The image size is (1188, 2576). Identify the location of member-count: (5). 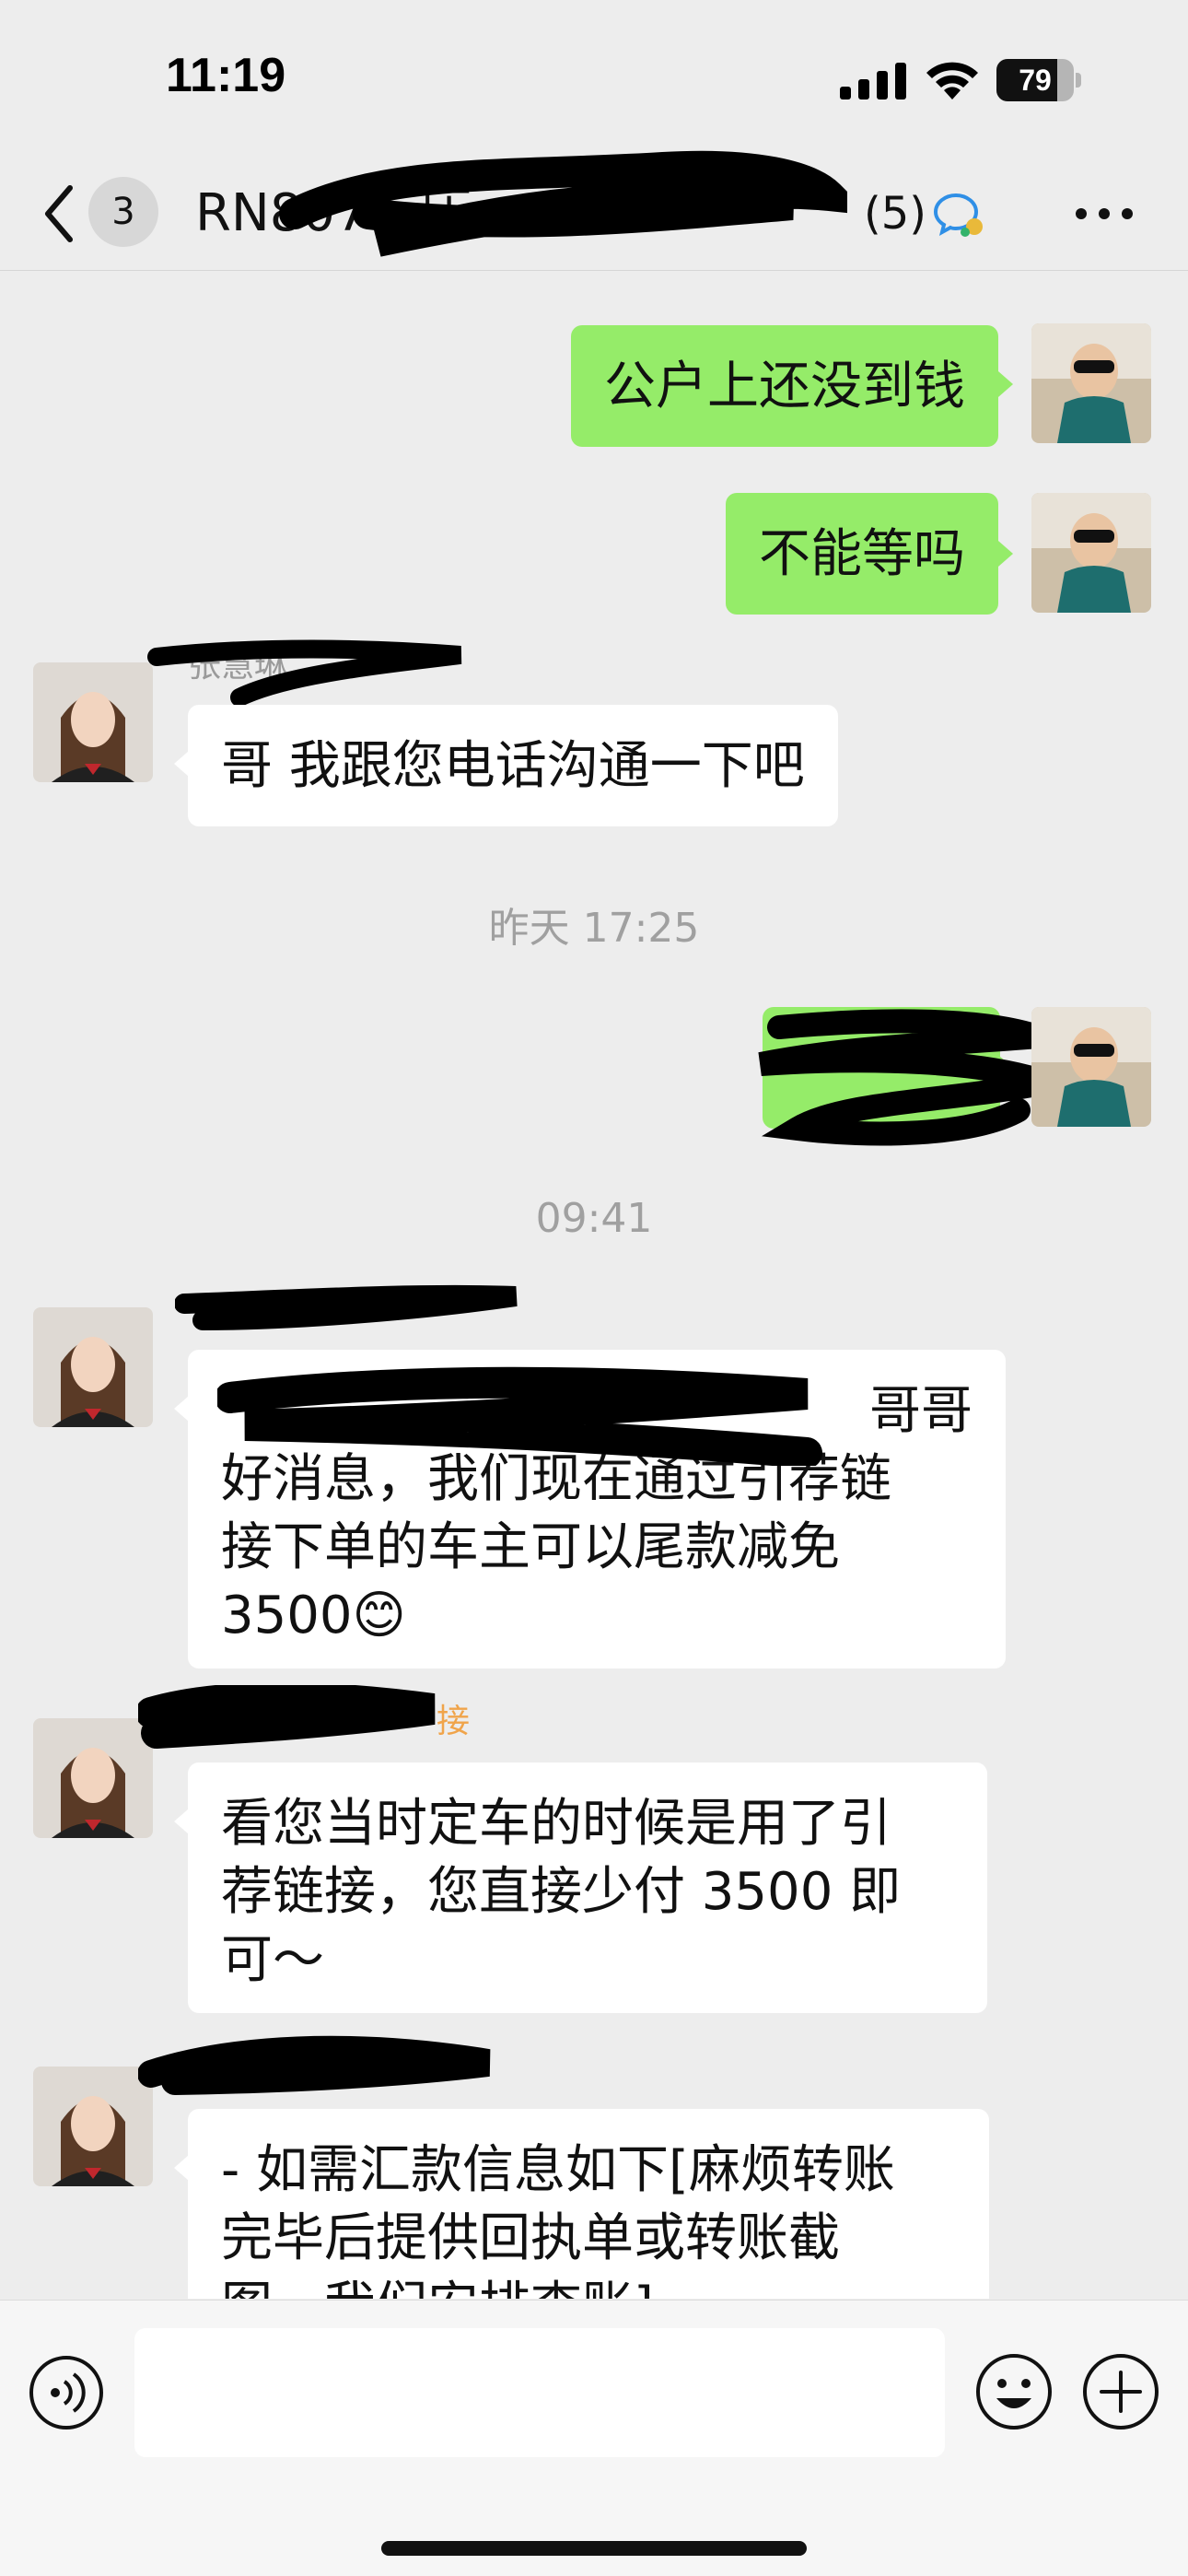
(895, 214).